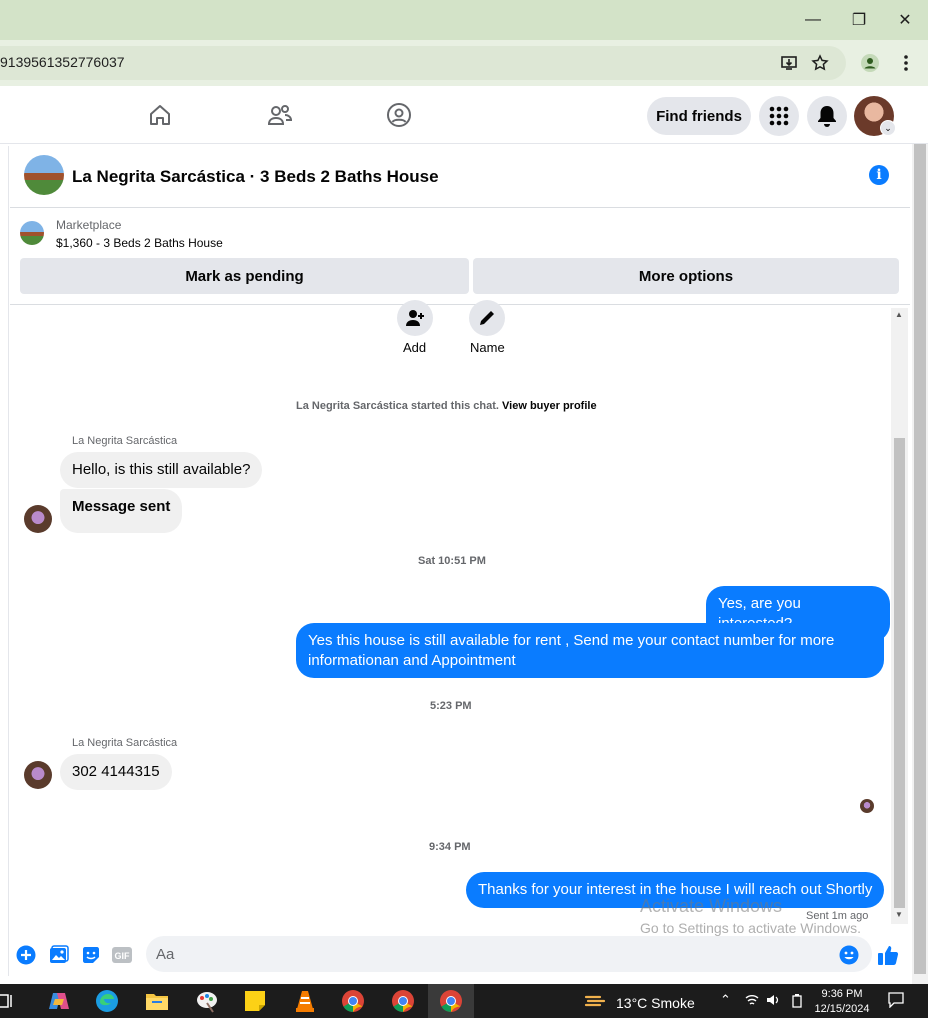 Image resolution: width=928 pixels, height=1018 pixels. What do you see at coordinates (655, 1003) in the screenshot?
I see `weather-readout: 13°C Smoke` at bounding box center [655, 1003].